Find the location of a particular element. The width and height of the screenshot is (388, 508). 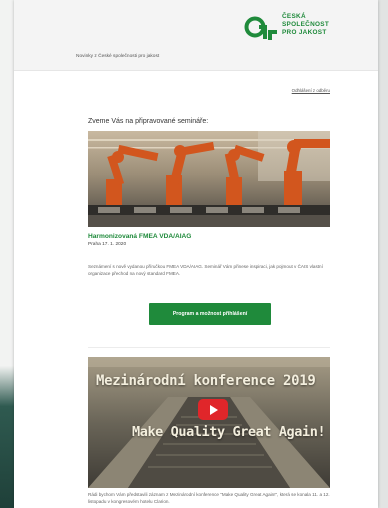

event-date: Praha 17. 1. 2020 is located at coordinates (107, 244).